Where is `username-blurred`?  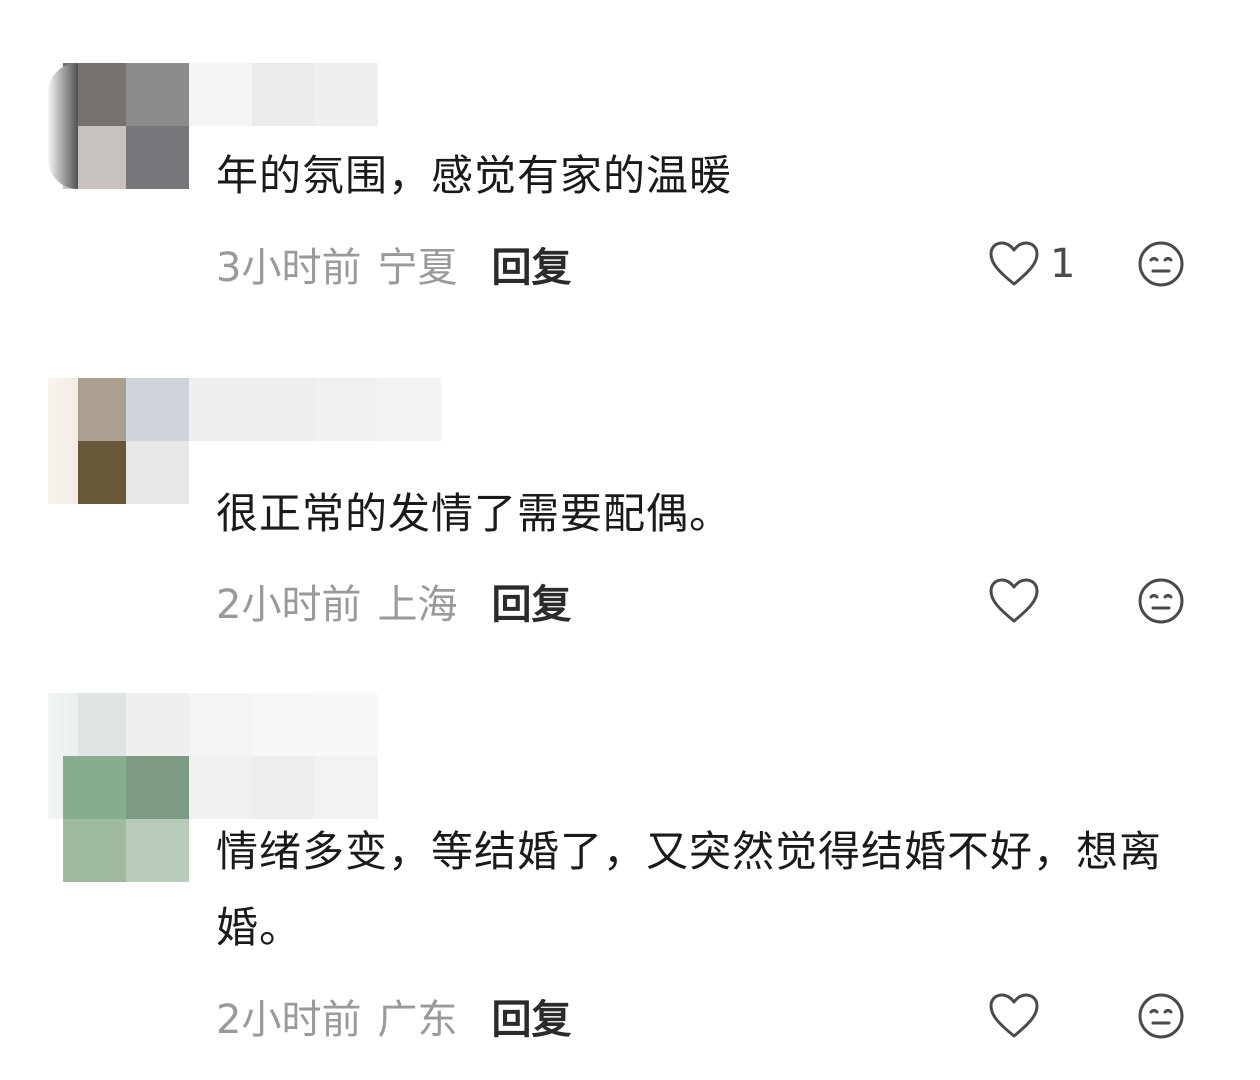
username-blurred is located at coordinates (283, 756).